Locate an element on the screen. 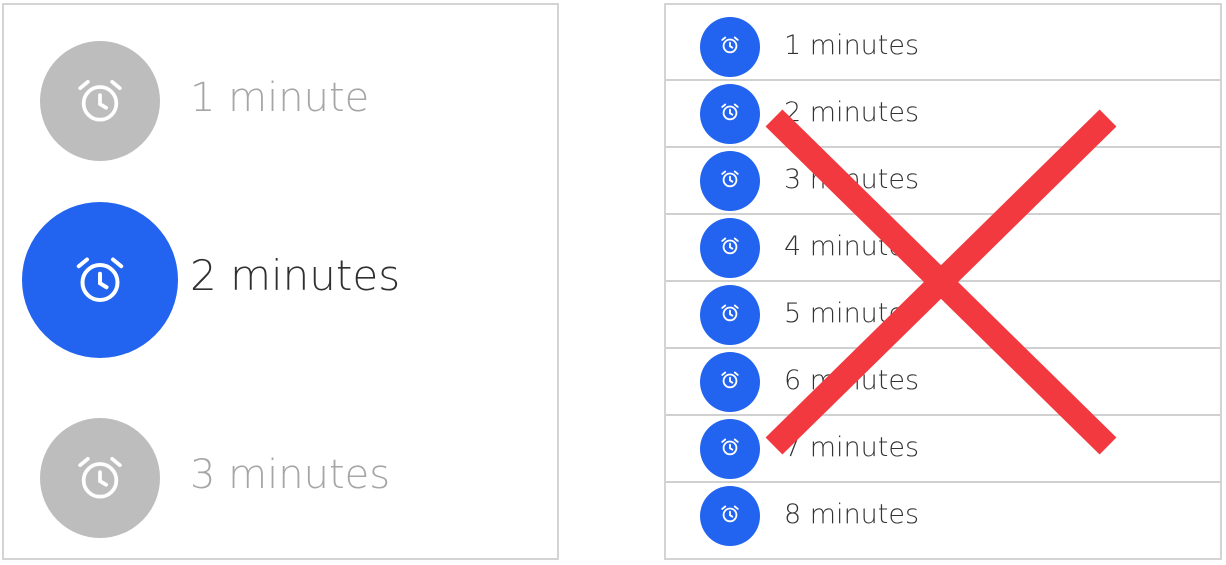 The image size is (1226, 565). row-label: 7 minutes is located at coordinates (852, 447).